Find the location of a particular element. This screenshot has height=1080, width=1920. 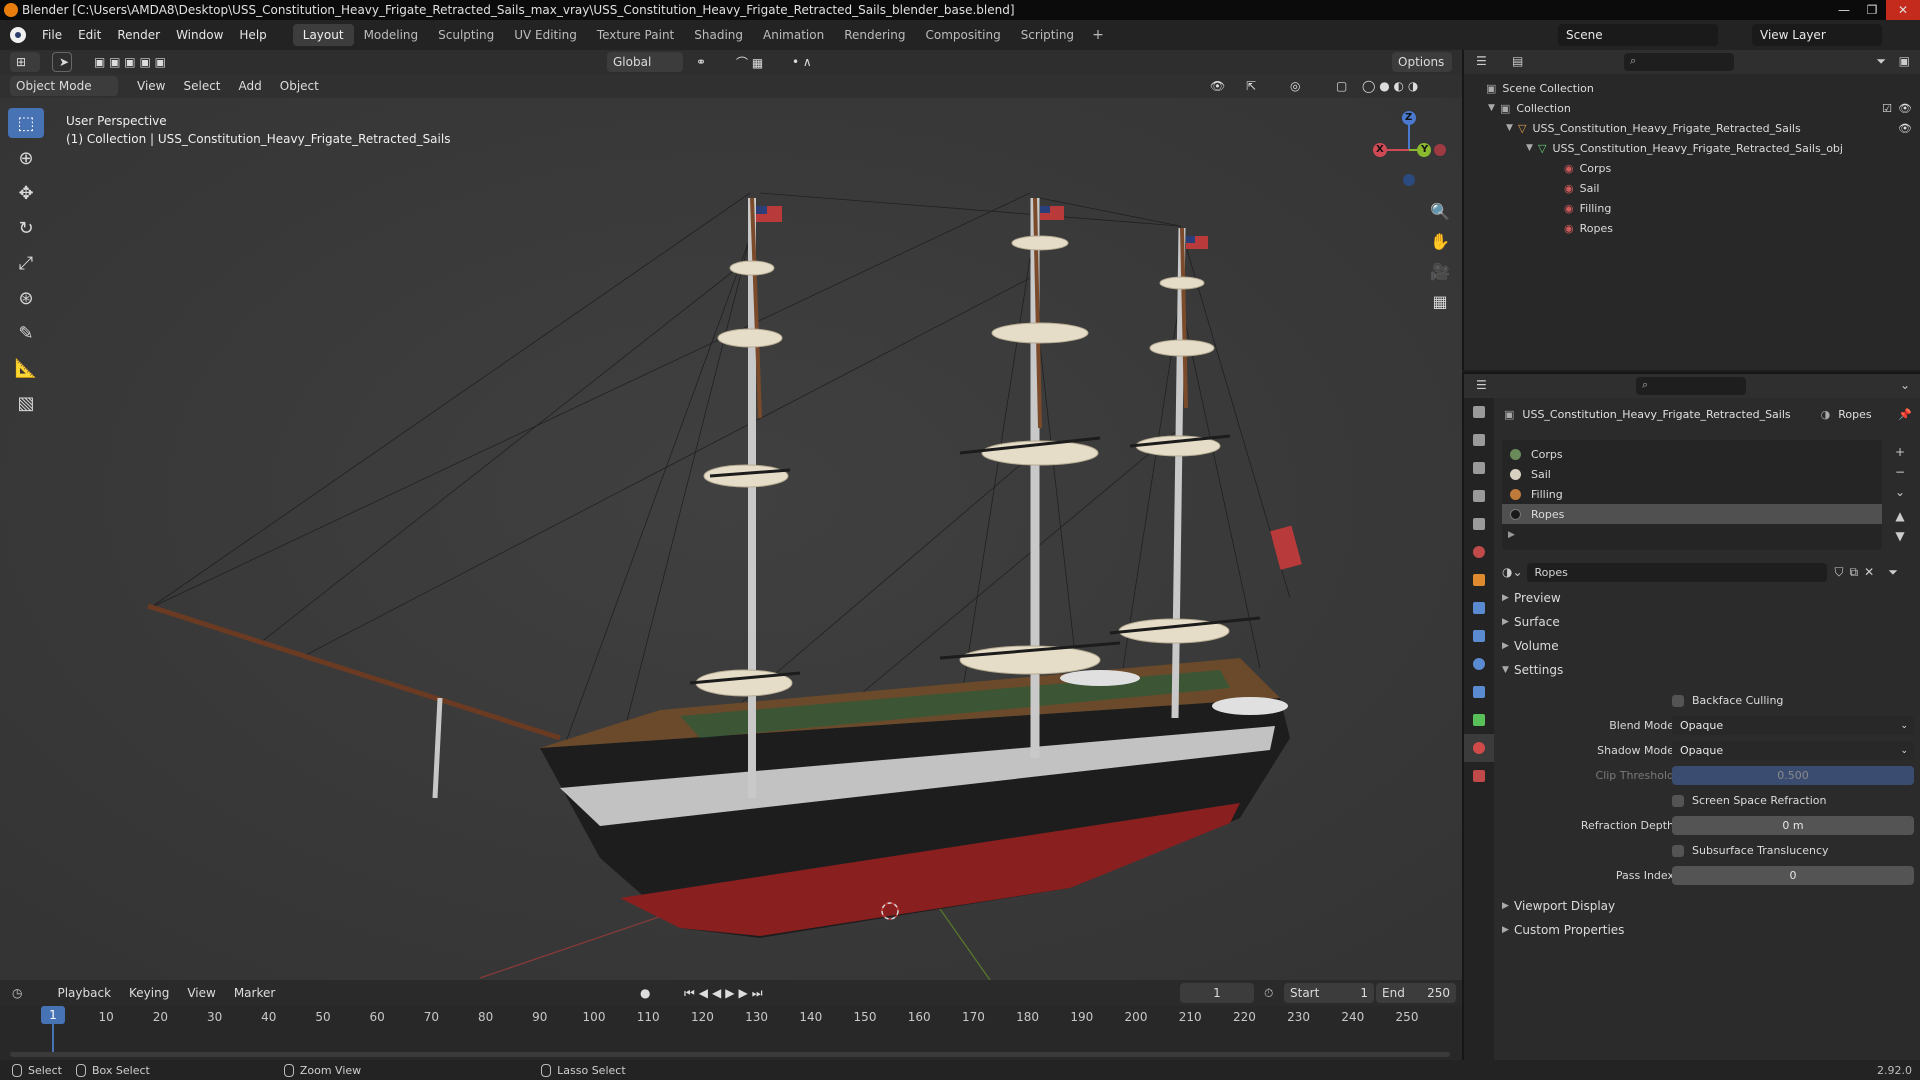

unlink-icon: ✕ is located at coordinates (1869, 572).